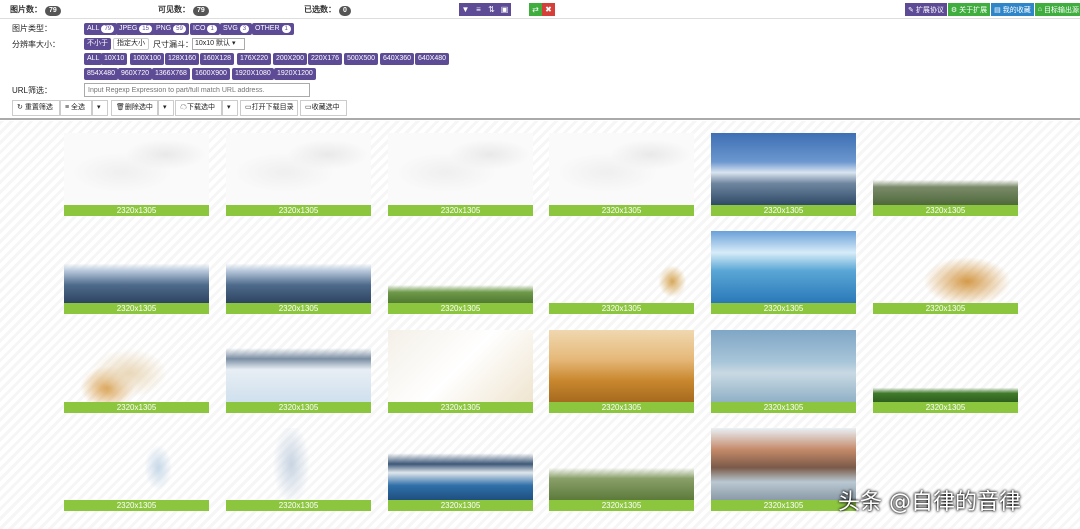  I want to click on res-filter-128x160: 128X160, so click(182, 59).